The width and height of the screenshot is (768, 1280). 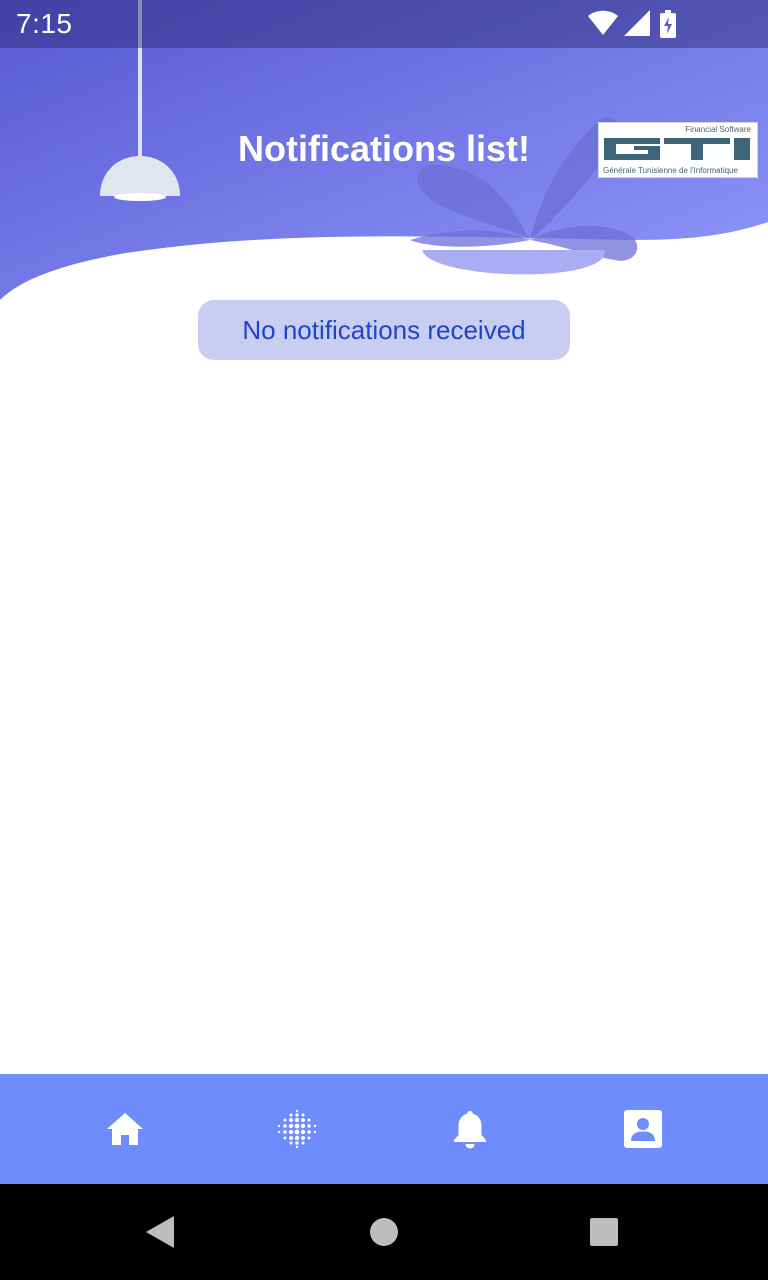 I want to click on home-circle-icon, so click(x=384, y=1232).